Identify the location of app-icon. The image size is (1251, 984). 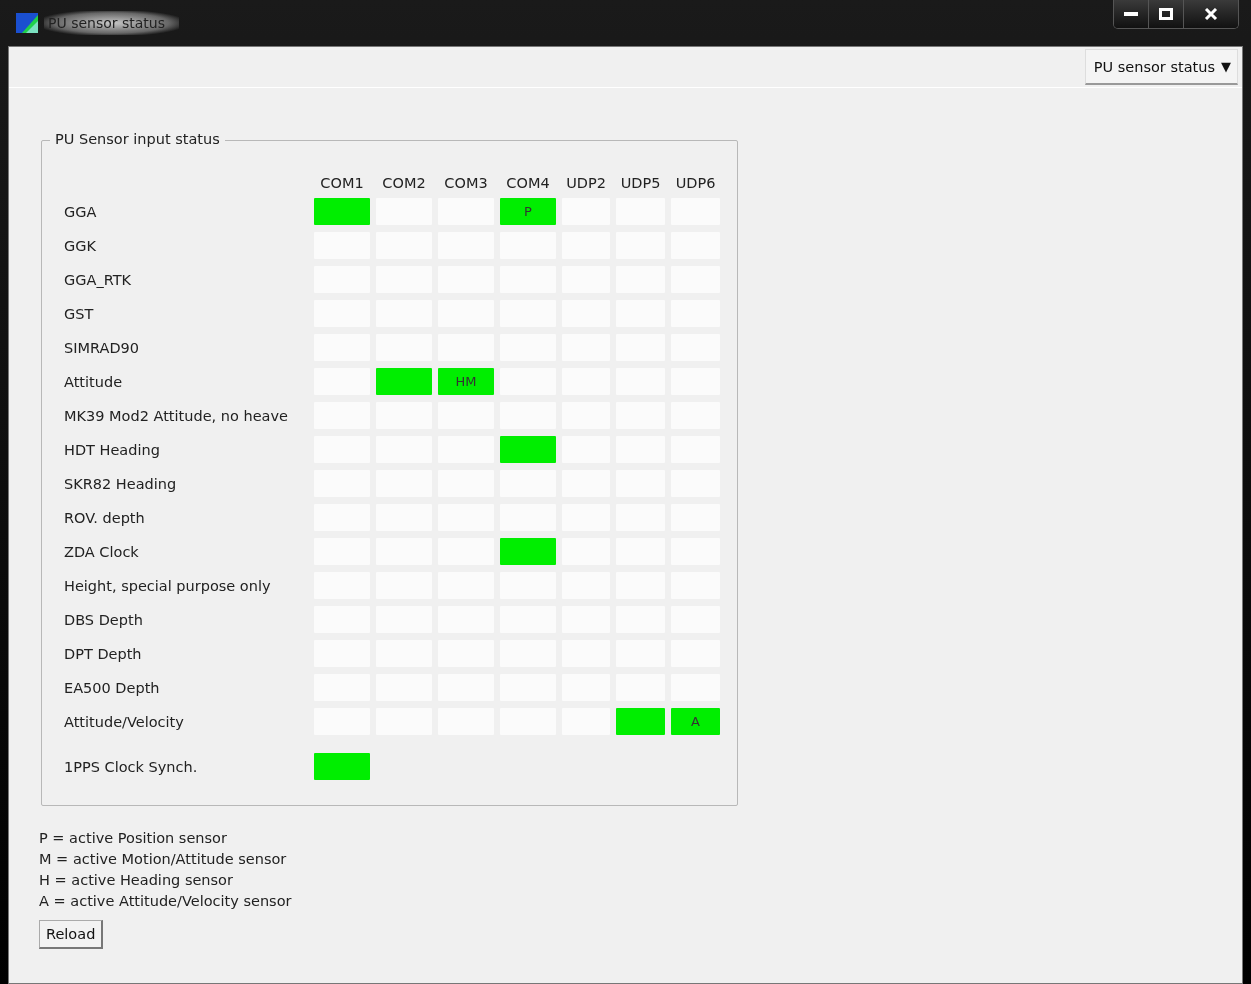
(27, 23).